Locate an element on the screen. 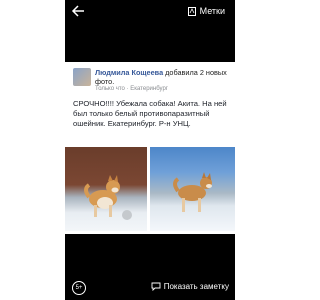 This screenshot has width=320, height=300. share-icon: 5+ is located at coordinates (79, 288).